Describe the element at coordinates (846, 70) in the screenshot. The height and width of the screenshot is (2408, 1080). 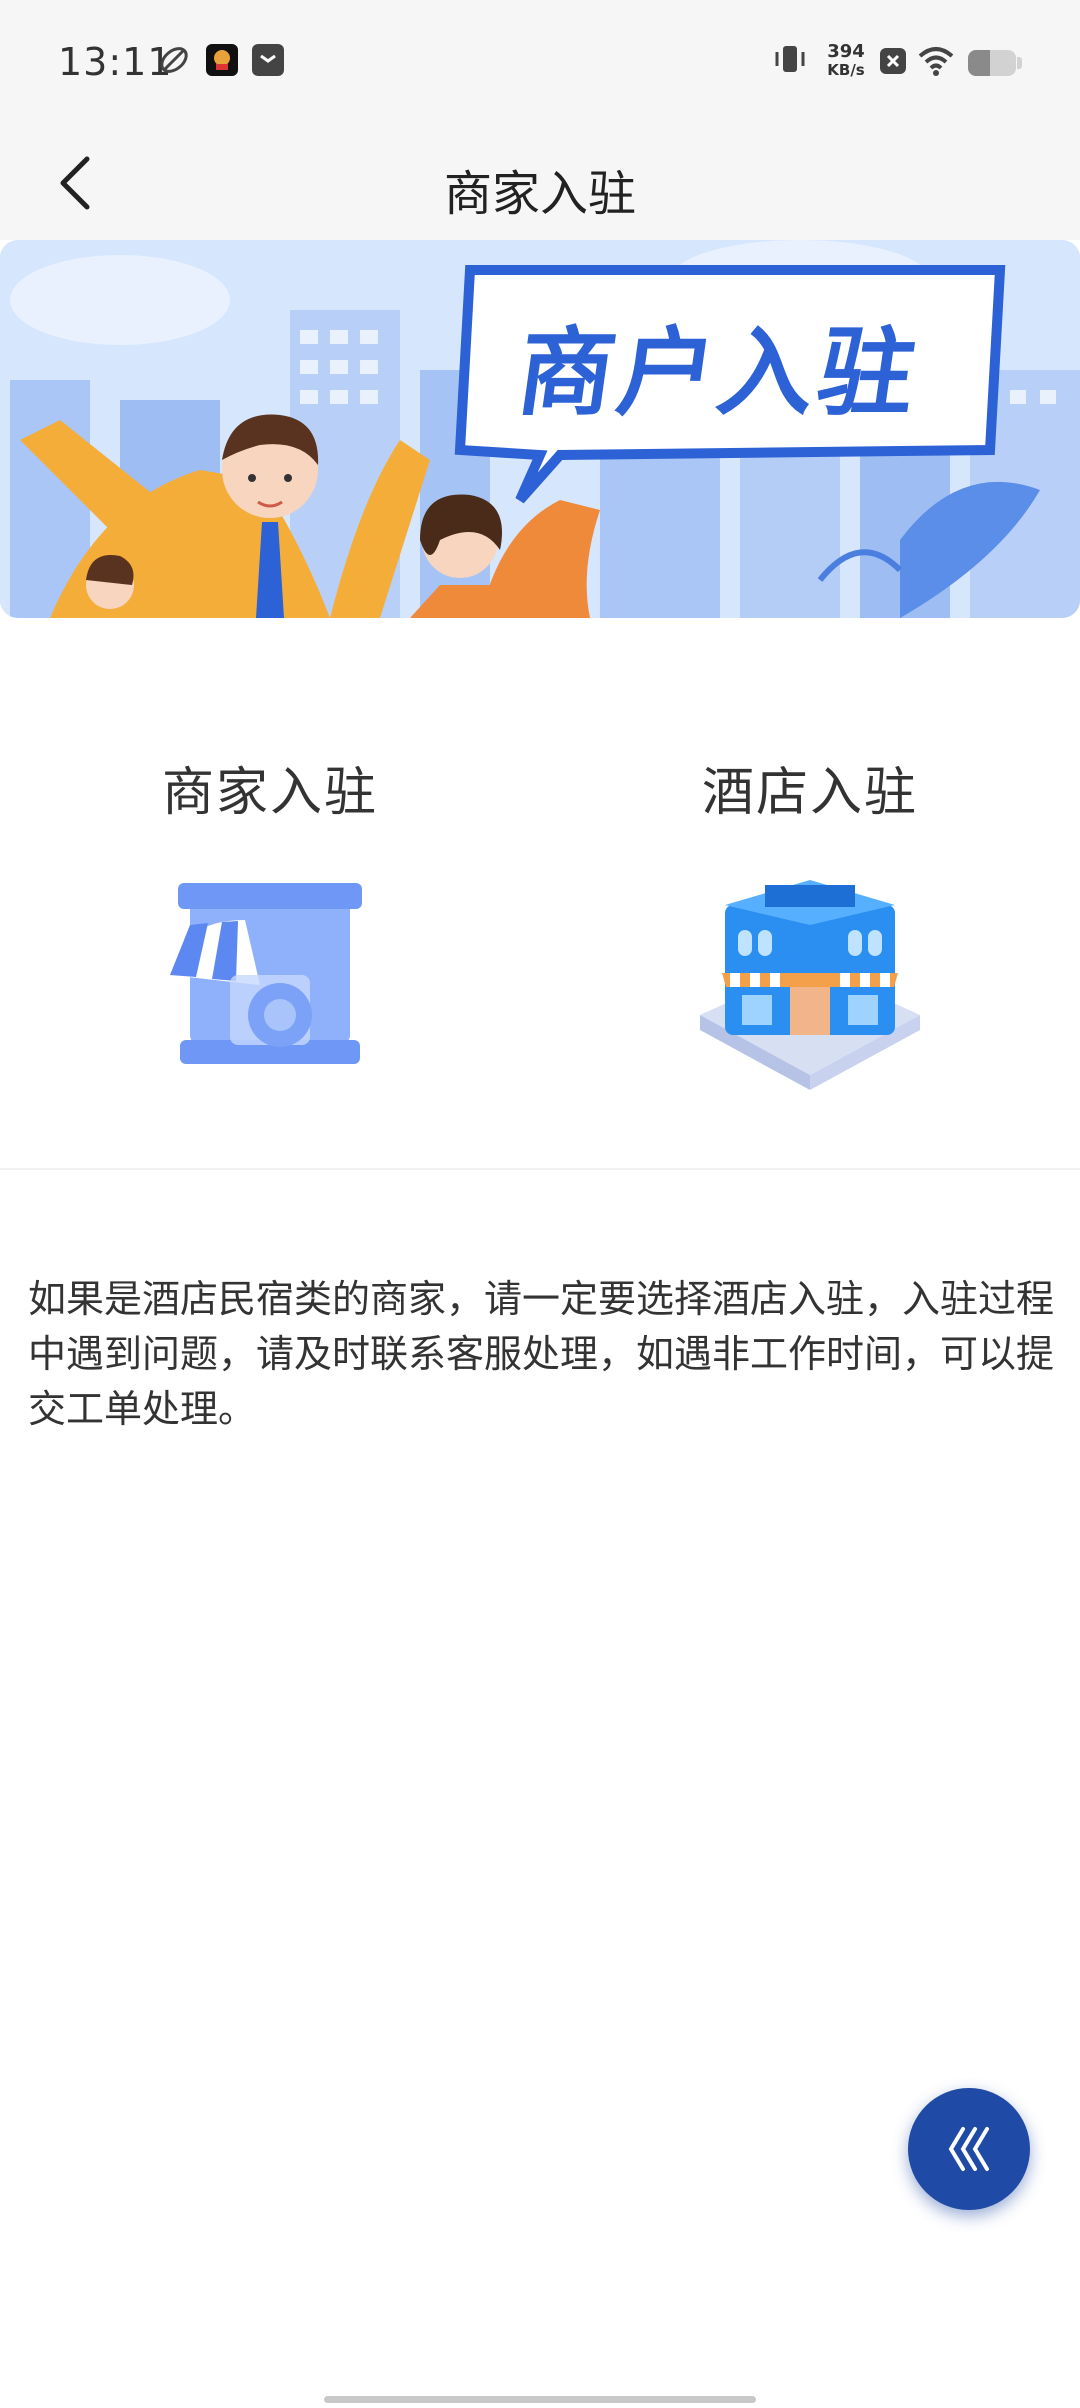
I see `net-speed-unit: KB/s` at that location.